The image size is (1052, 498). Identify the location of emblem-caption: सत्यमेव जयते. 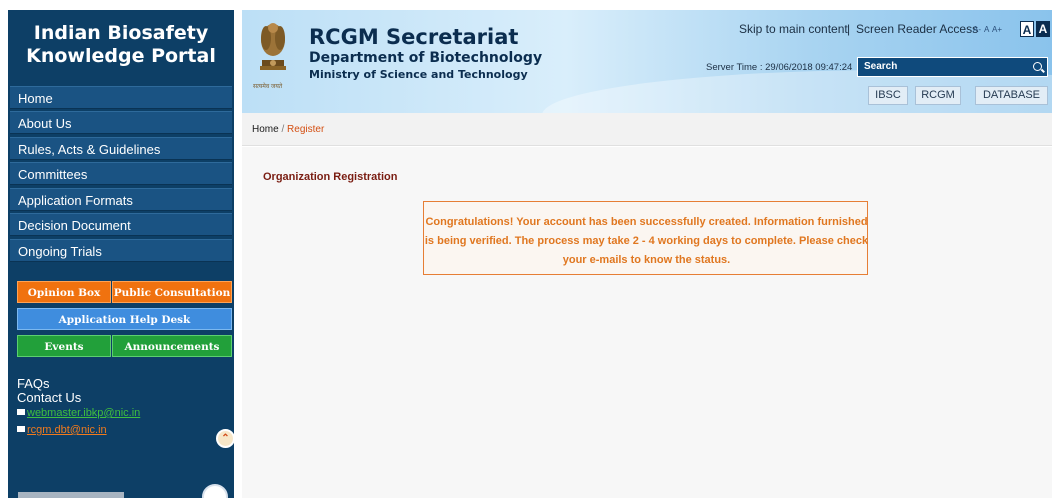
(268, 87).